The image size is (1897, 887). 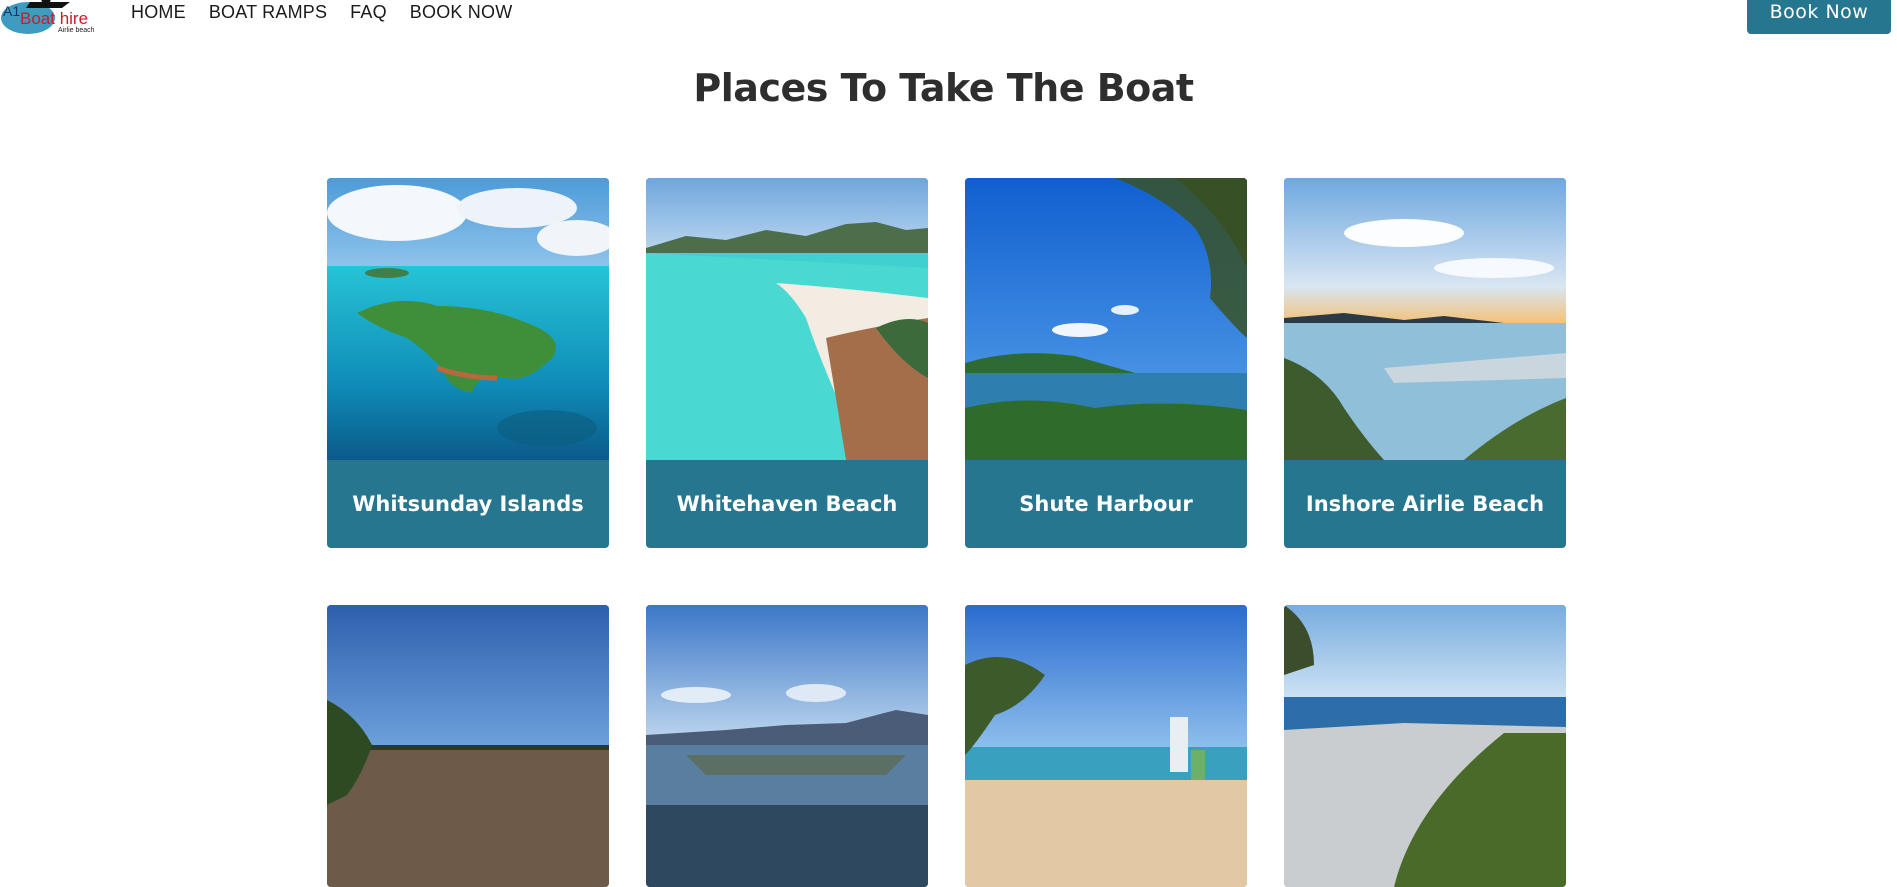 I want to click on logo-text-sub: Airlie beach, so click(x=76, y=30).